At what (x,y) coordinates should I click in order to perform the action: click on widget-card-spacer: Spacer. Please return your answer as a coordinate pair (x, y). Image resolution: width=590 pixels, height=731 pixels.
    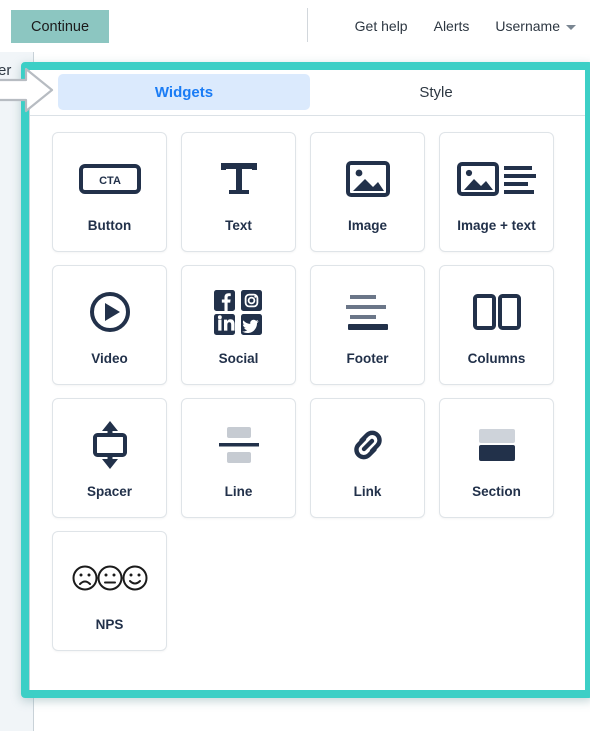
    Looking at the image, I should click on (109, 458).